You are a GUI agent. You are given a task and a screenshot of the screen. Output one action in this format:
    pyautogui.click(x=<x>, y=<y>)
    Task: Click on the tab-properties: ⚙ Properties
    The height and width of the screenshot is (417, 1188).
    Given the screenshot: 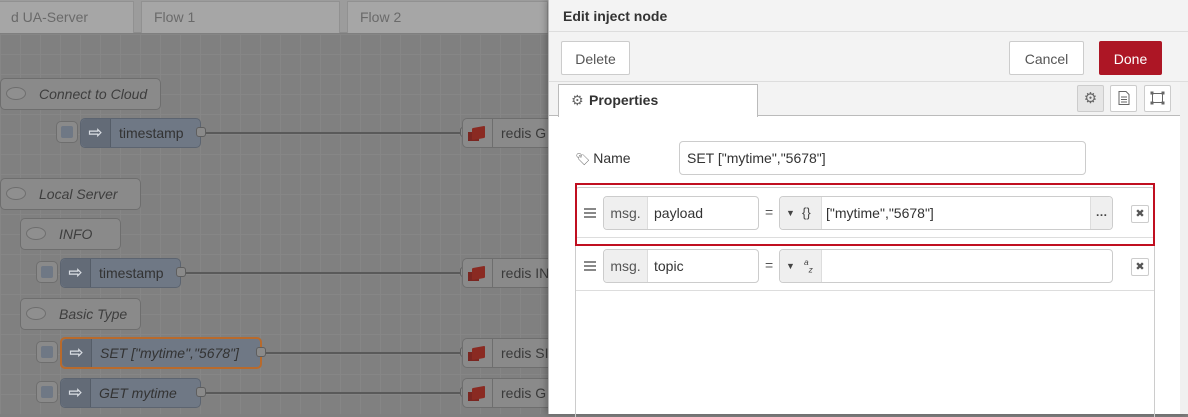 What is the action you would take?
    pyautogui.click(x=658, y=100)
    